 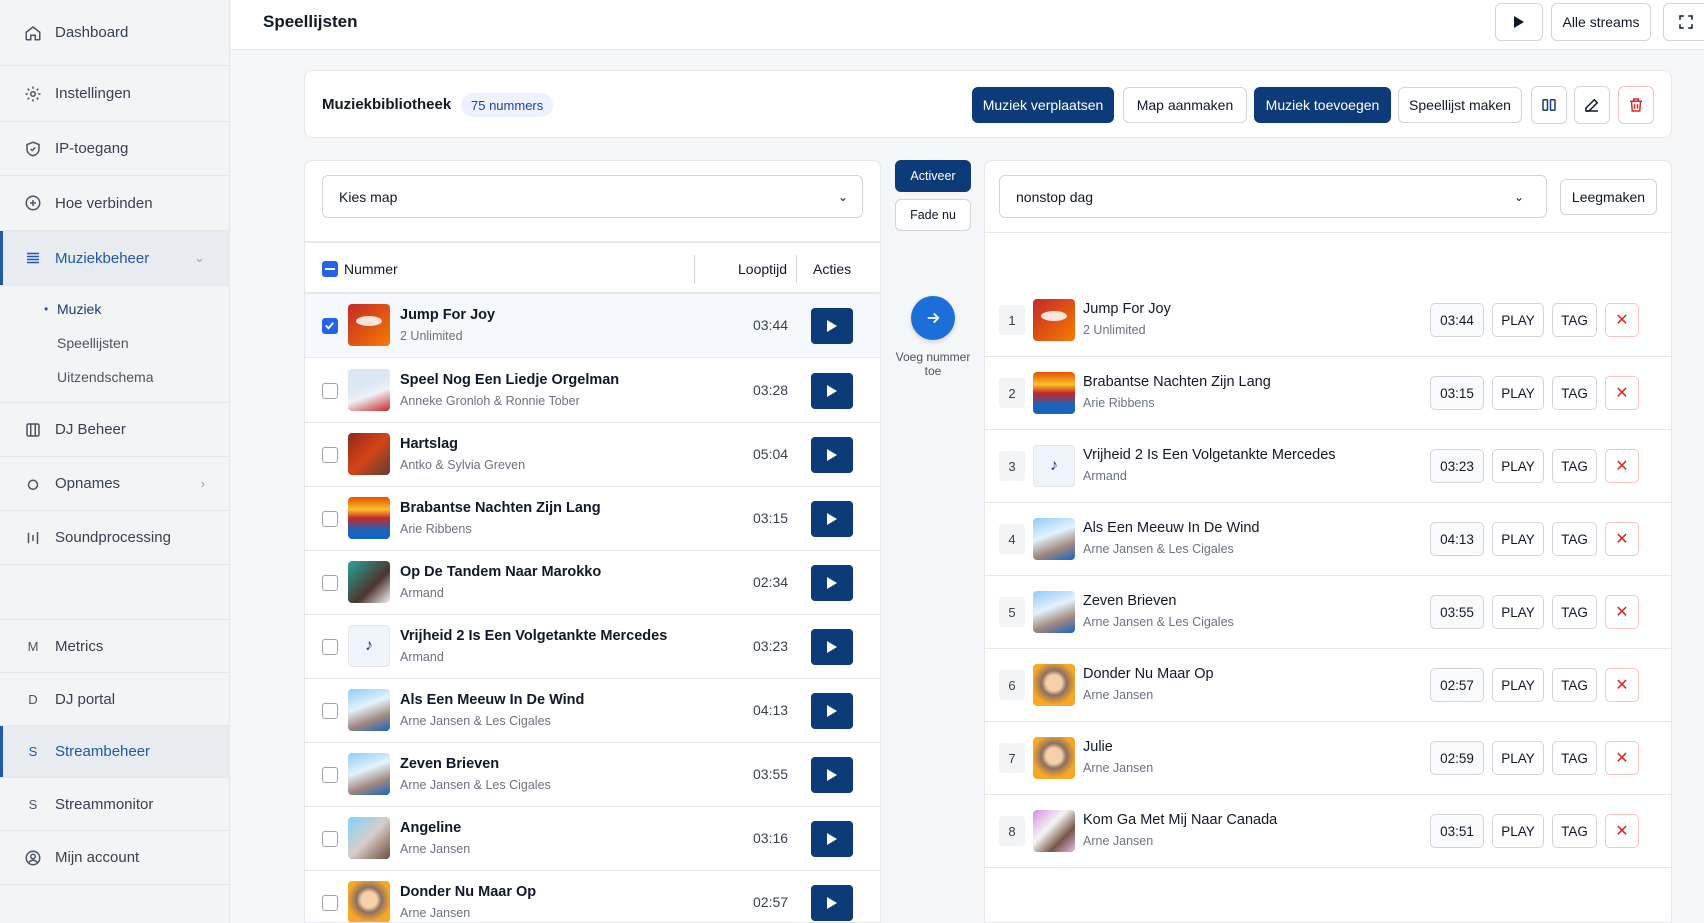 What do you see at coordinates (592, 196) in the screenshot?
I see `folder-select: Kies map ⌄` at bounding box center [592, 196].